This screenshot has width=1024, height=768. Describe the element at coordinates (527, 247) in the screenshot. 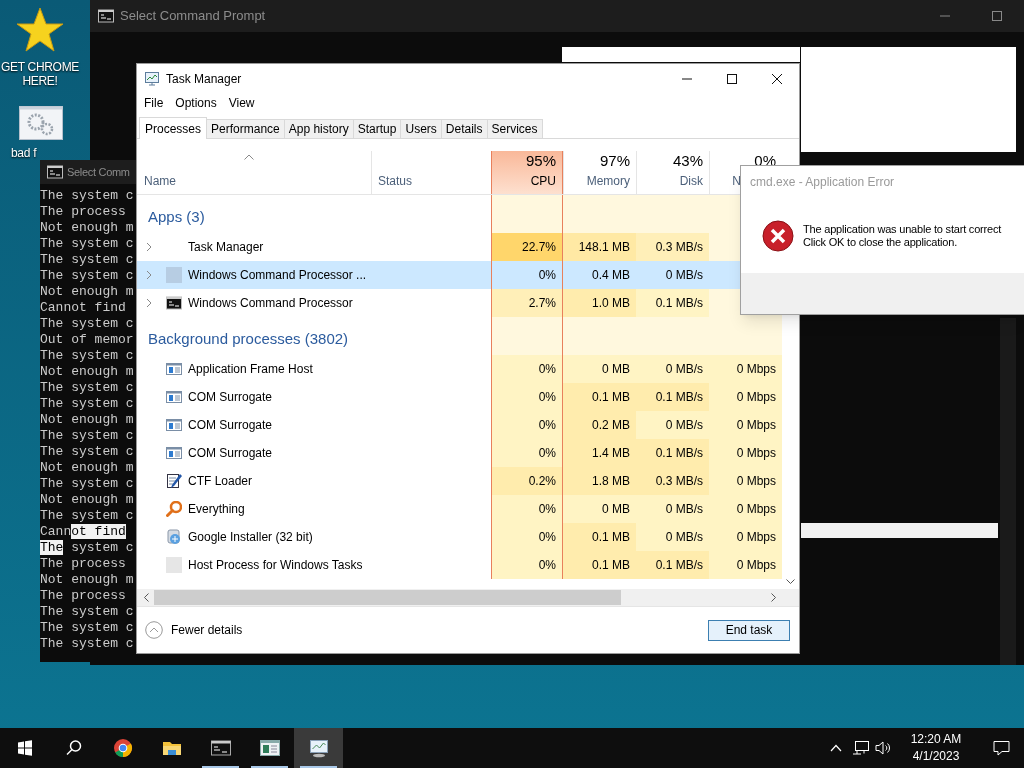

I see `table-cell: 22.7%` at that location.